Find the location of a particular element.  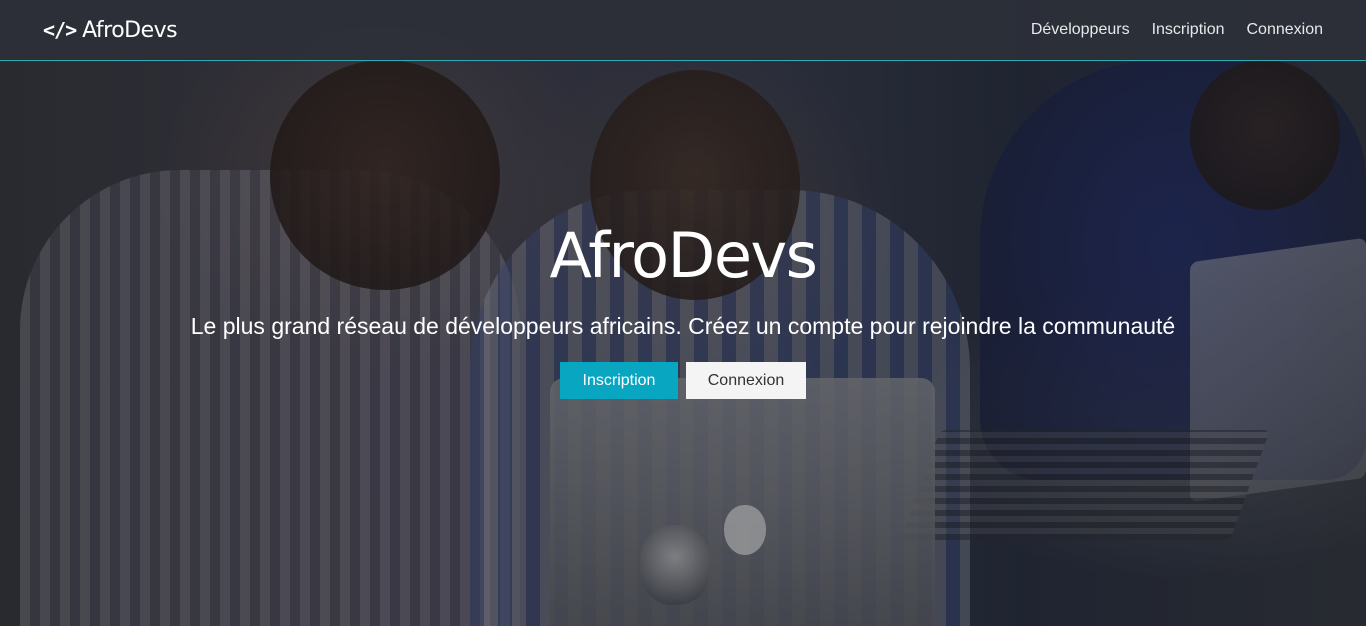

signup-button: Inscription is located at coordinates (619, 381).